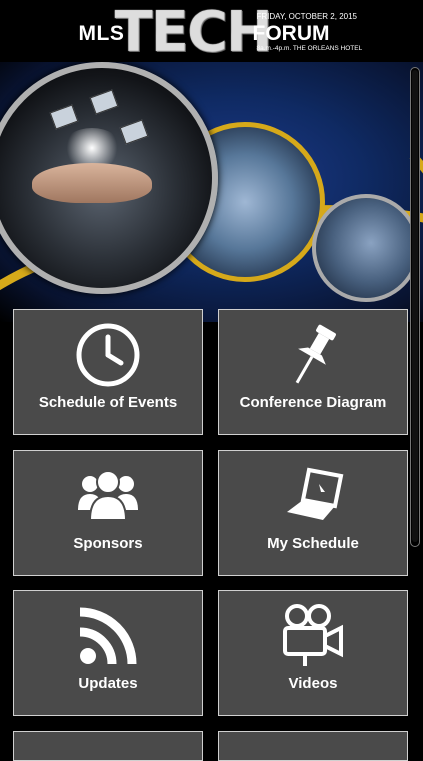 Image resolution: width=423 pixels, height=761 pixels. Describe the element at coordinates (309, 48) in the screenshot. I see `event-venue: 8a.m.-4p.m. THE ORLEANS HOTEL` at that location.